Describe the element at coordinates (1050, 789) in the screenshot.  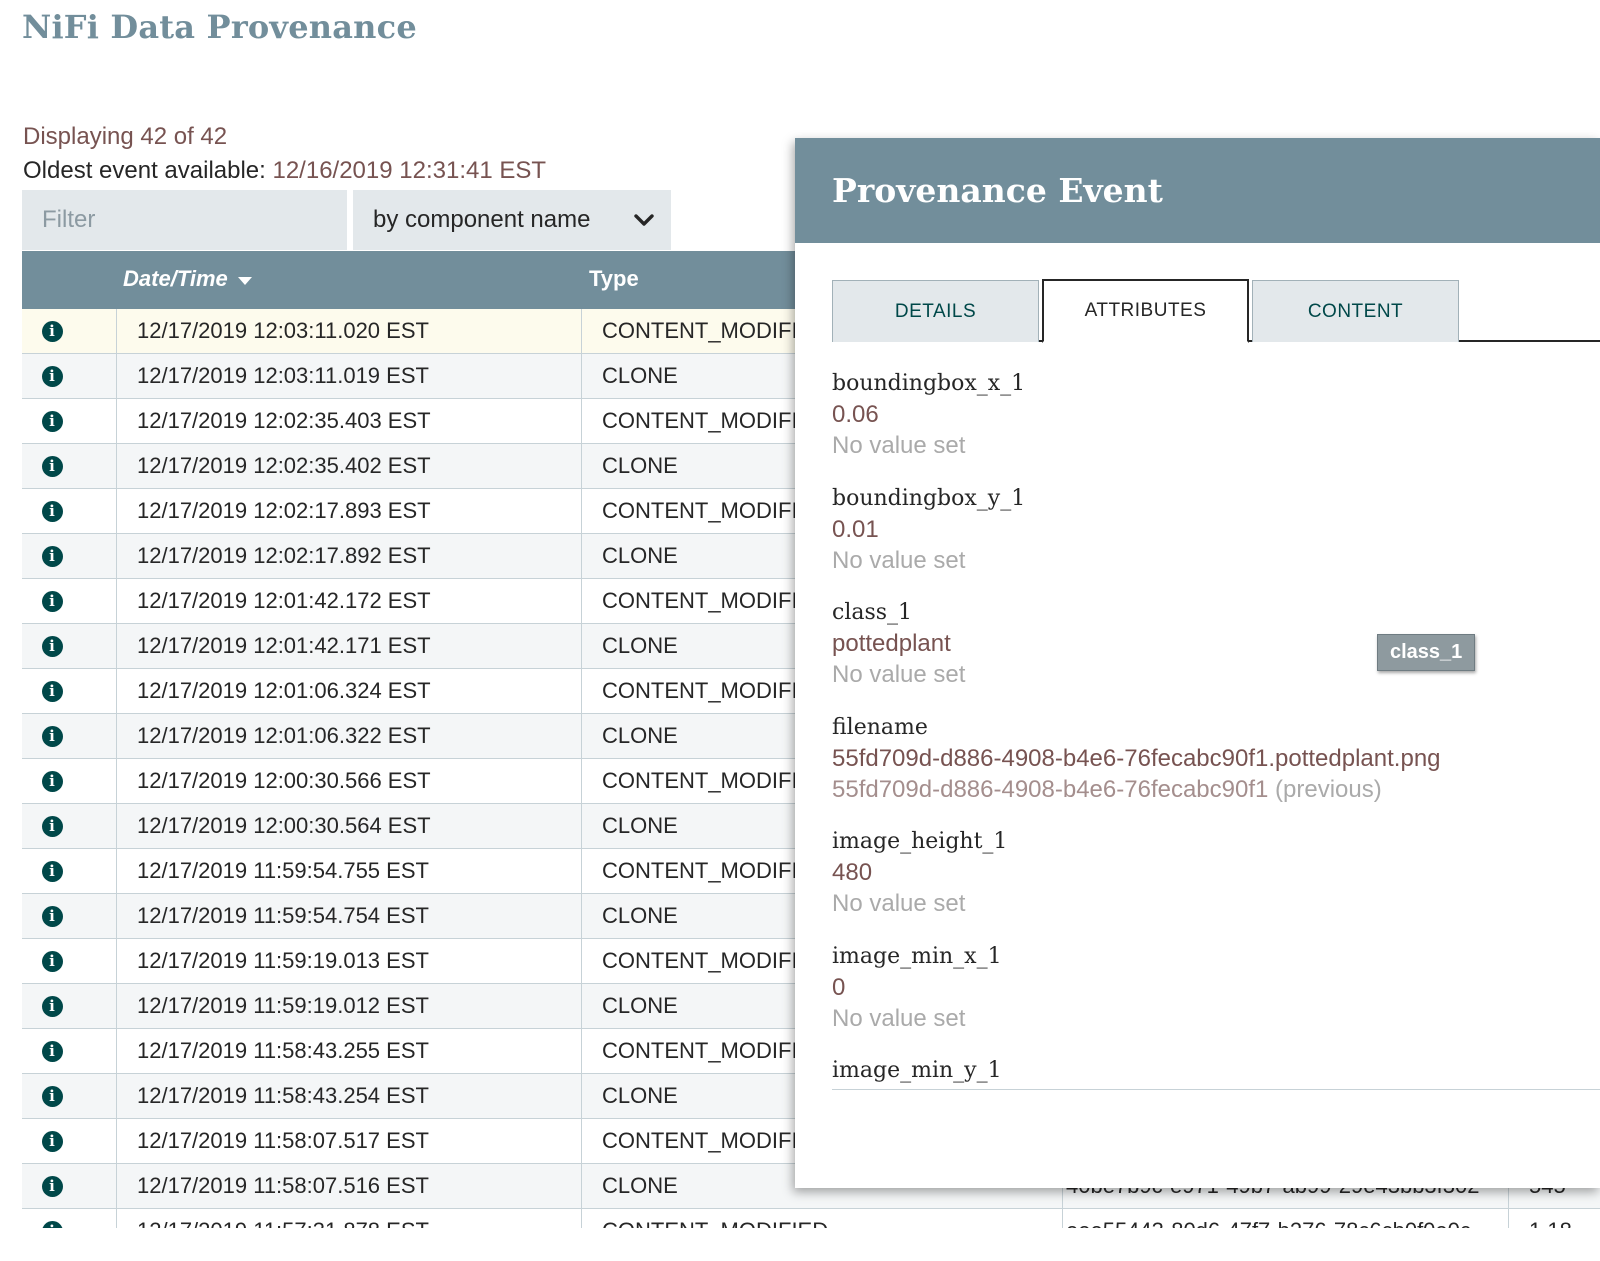
I see `attribute-previous-text: 55fd709d-d886-4908-b4e6-76fecabc90f1` at that location.